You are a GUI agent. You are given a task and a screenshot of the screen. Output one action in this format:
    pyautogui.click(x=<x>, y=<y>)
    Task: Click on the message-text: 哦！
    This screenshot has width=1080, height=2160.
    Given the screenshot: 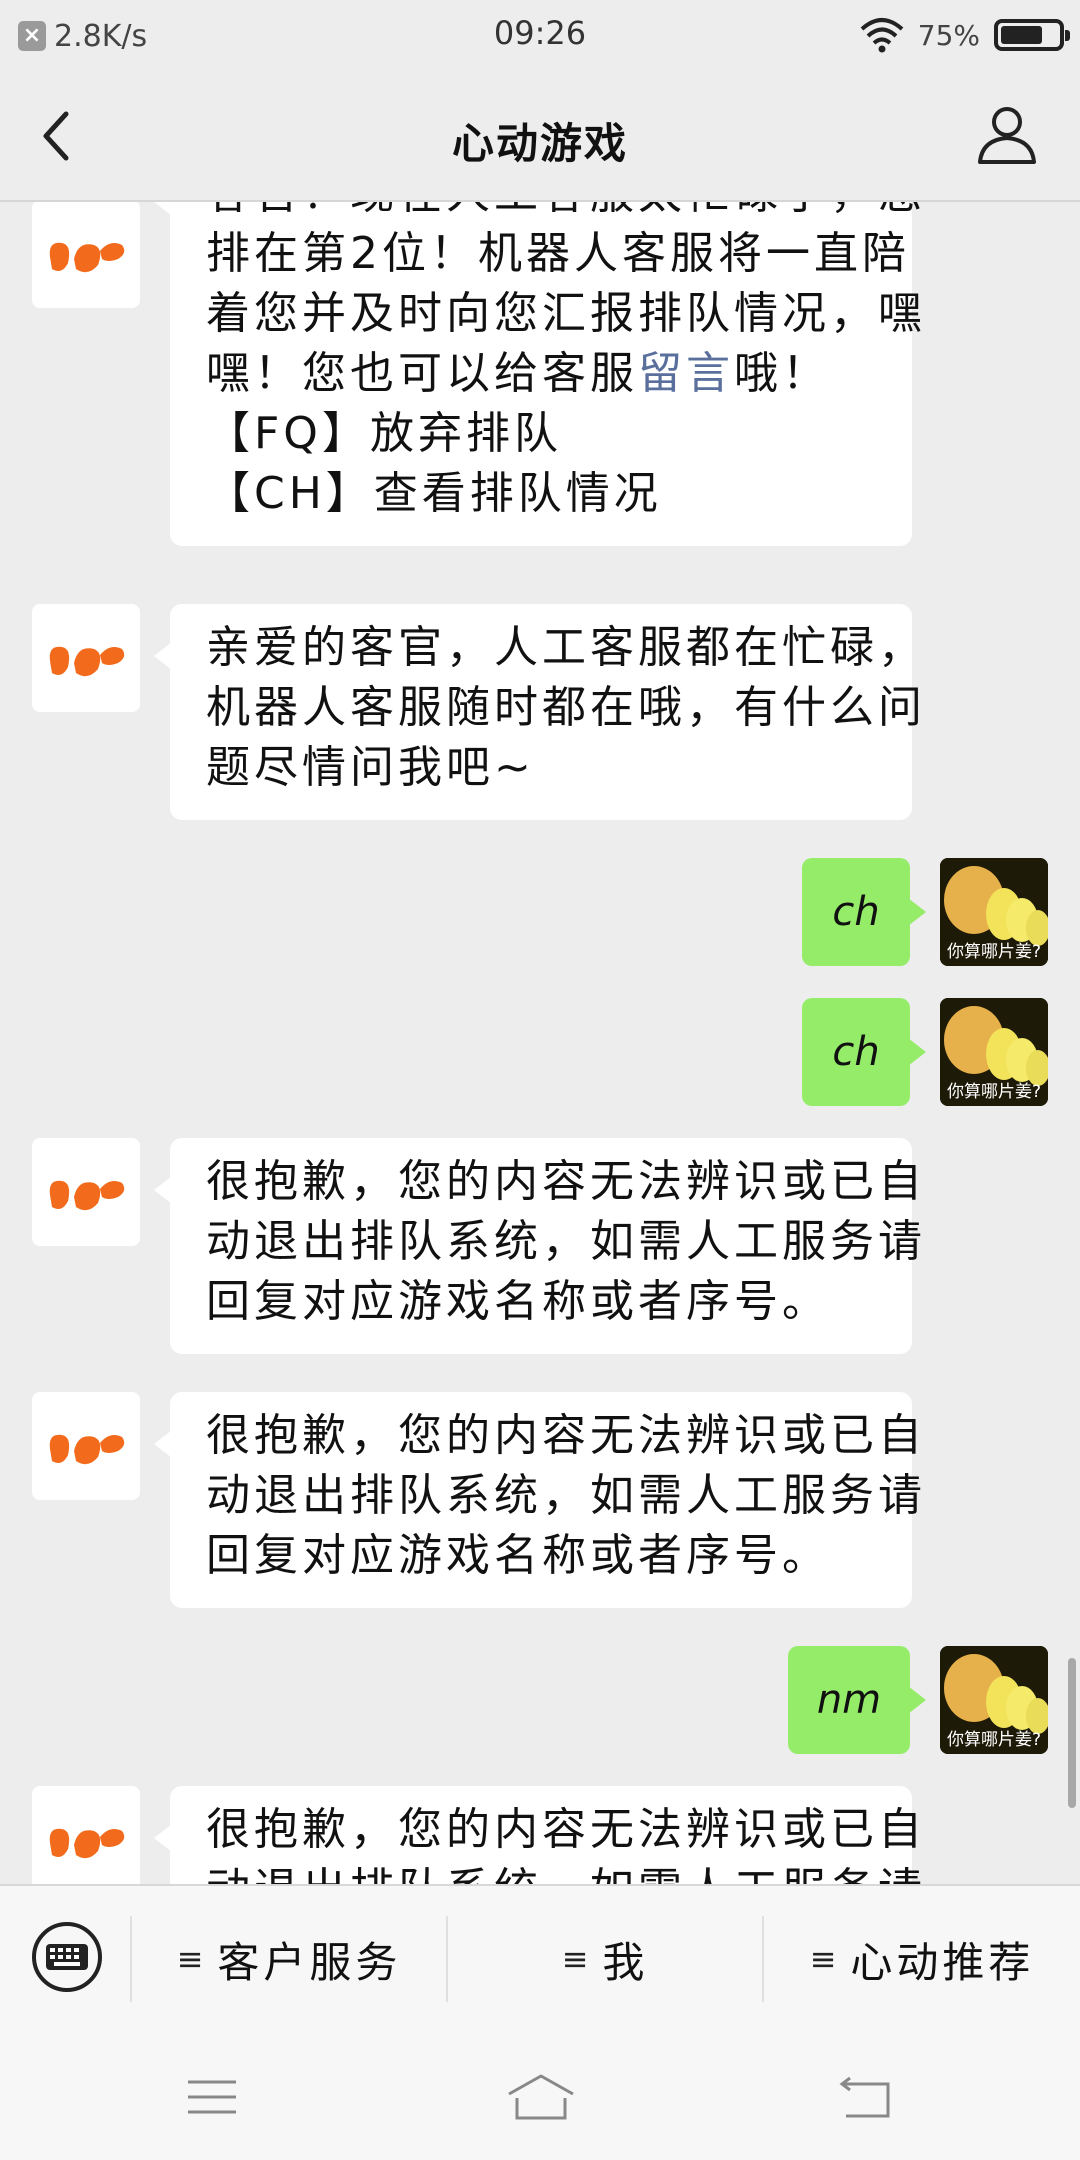 What is the action you would take?
    pyautogui.click(x=782, y=373)
    